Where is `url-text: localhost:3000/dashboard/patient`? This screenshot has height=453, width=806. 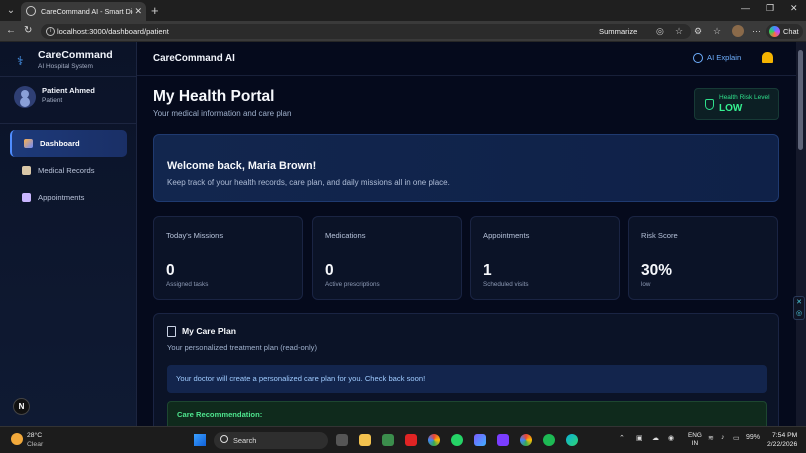
url-text: localhost:3000/dashboard/patient is located at coordinates (113, 31).